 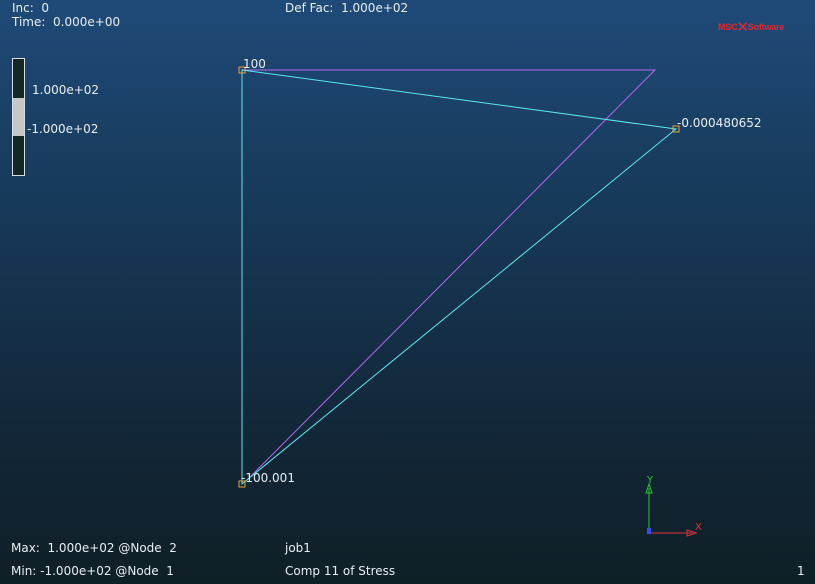 I want to click on node-label-top-left: 100, so click(x=254, y=64).